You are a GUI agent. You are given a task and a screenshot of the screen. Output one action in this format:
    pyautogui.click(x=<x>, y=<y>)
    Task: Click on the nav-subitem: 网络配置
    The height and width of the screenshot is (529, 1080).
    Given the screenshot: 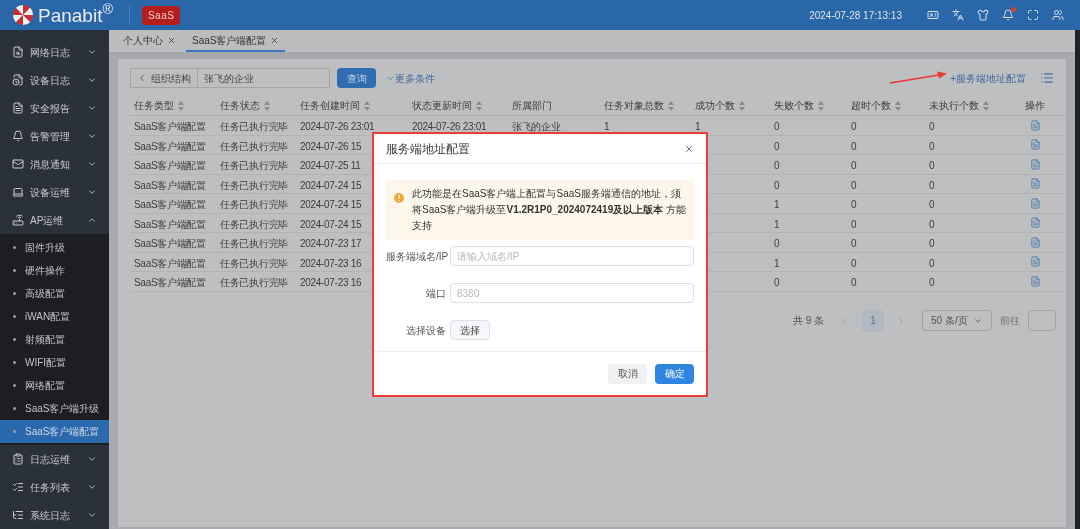 What is the action you would take?
    pyautogui.click(x=54, y=385)
    